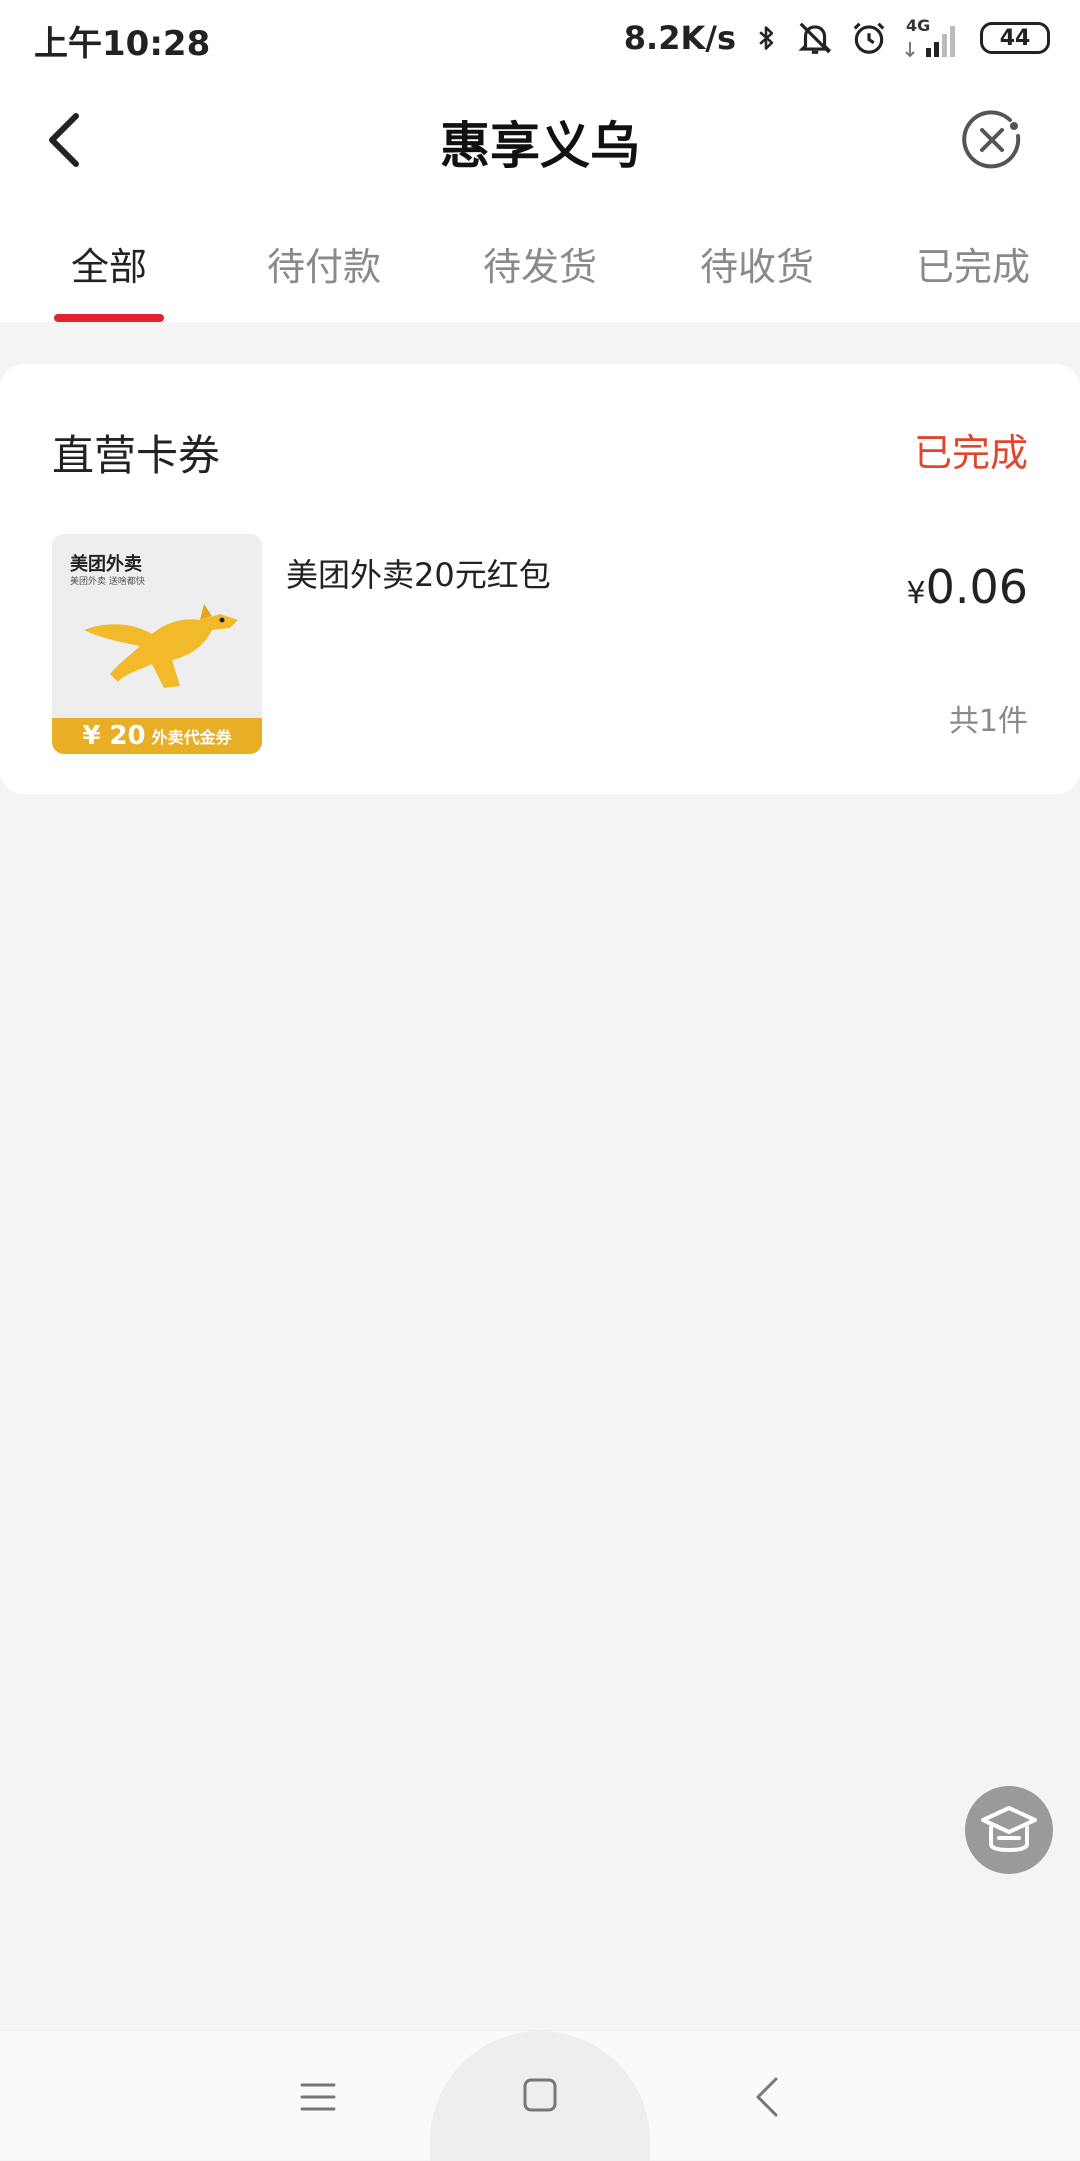 This screenshot has width=1080, height=2161. What do you see at coordinates (869, 38) in the screenshot?
I see `alarm-icon` at bounding box center [869, 38].